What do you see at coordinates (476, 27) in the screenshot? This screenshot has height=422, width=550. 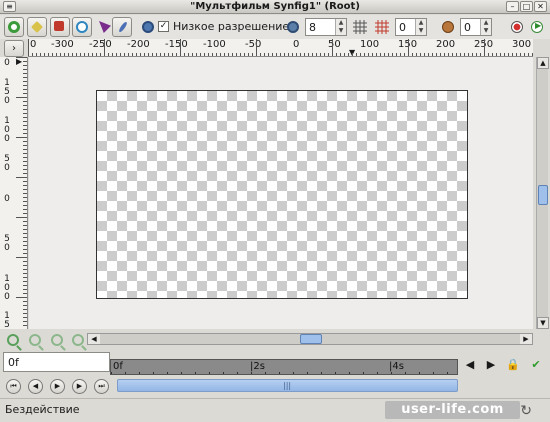 I see `onion-skin-spinbox: 0 ▲ ▼` at bounding box center [476, 27].